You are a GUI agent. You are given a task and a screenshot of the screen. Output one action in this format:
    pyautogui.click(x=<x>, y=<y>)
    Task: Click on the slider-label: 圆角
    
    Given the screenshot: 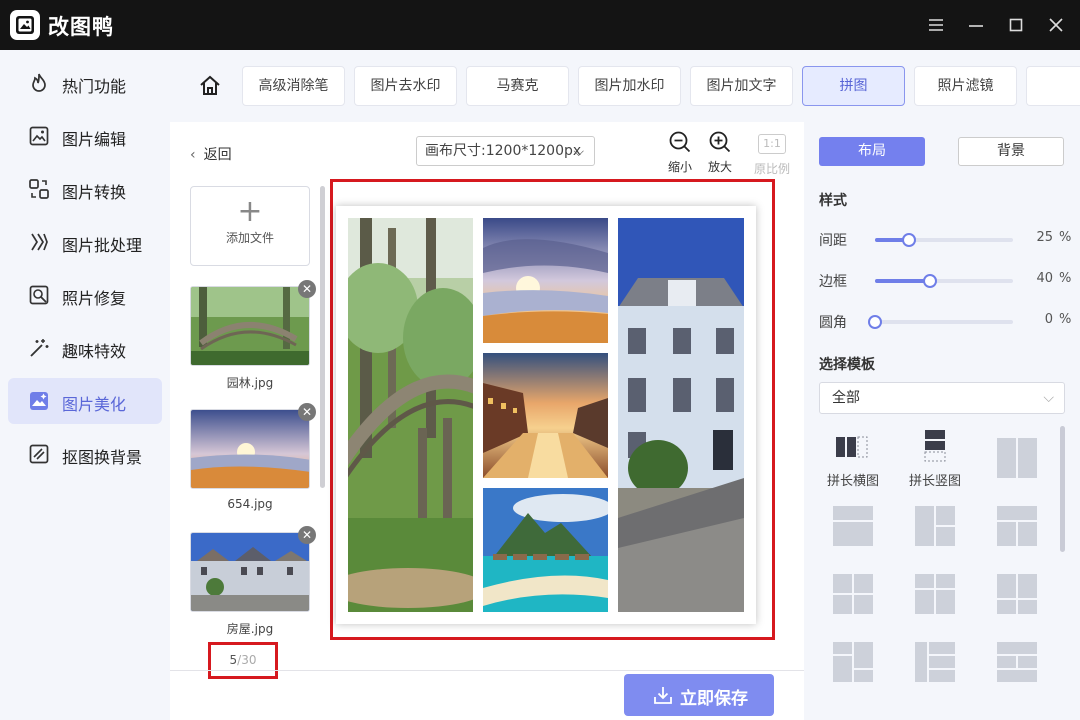 What is the action you would take?
    pyautogui.click(x=833, y=323)
    